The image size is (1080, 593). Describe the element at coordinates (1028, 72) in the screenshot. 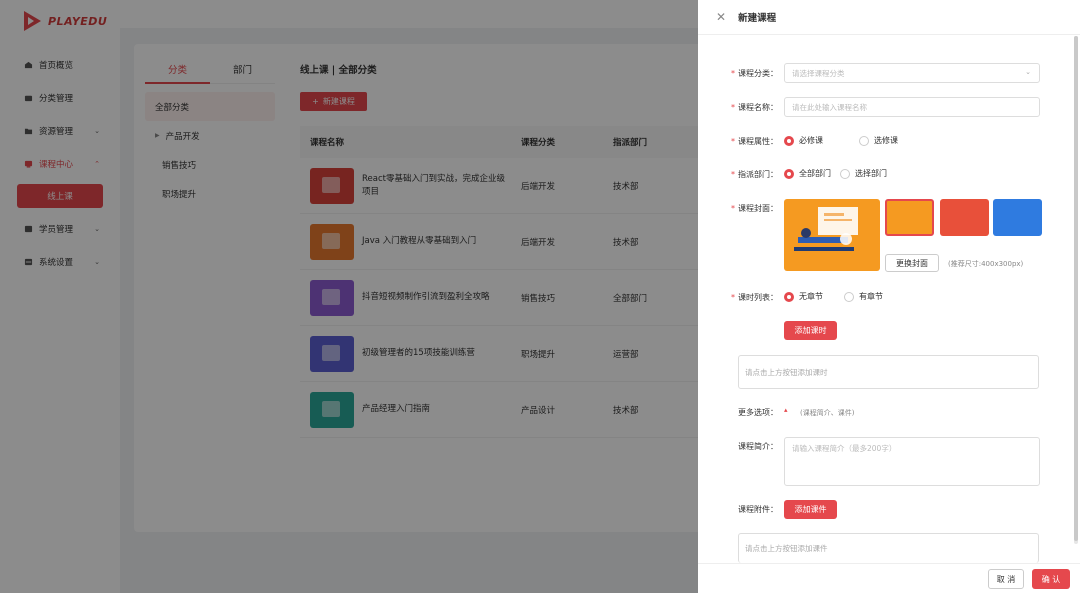

I see `chevron-down-icon: ⌄` at that location.